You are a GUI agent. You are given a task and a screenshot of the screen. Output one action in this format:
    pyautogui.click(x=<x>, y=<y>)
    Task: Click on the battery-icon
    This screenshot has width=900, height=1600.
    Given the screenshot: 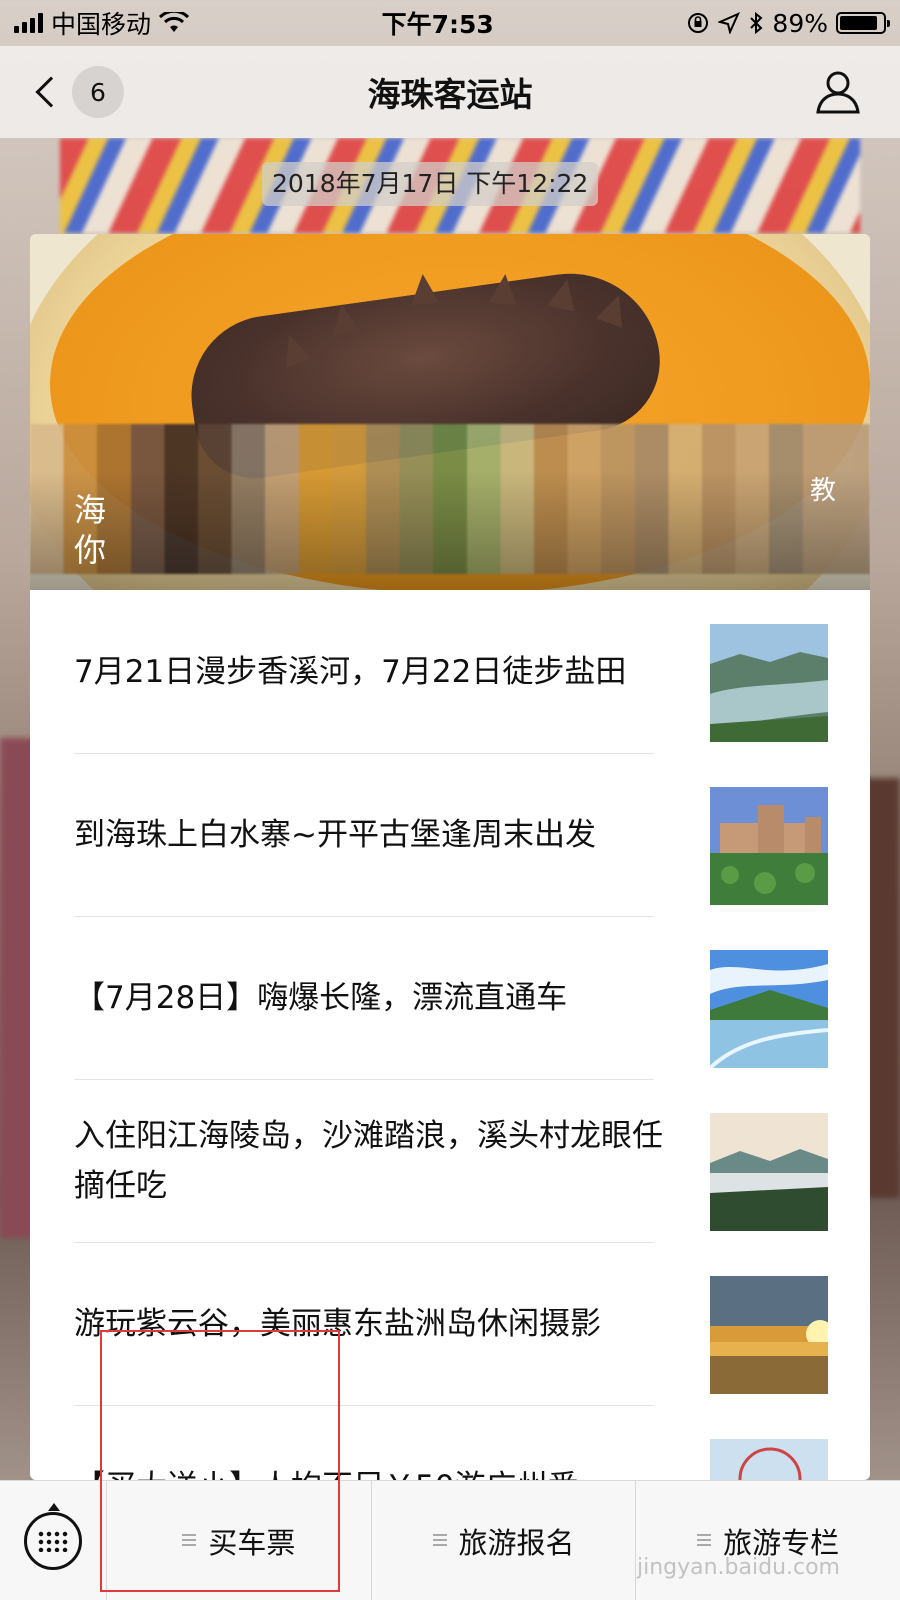 What is the action you would take?
    pyautogui.click(x=863, y=23)
    